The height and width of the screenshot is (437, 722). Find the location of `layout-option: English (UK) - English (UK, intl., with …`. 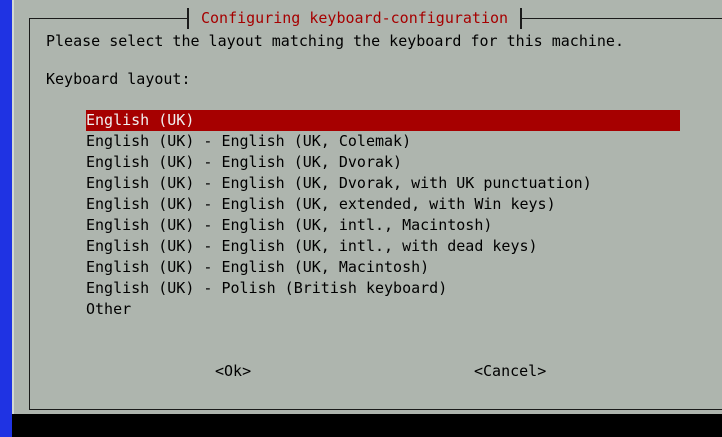

layout-option: English (UK) - English (UK, intl., with … is located at coordinates (383, 246).